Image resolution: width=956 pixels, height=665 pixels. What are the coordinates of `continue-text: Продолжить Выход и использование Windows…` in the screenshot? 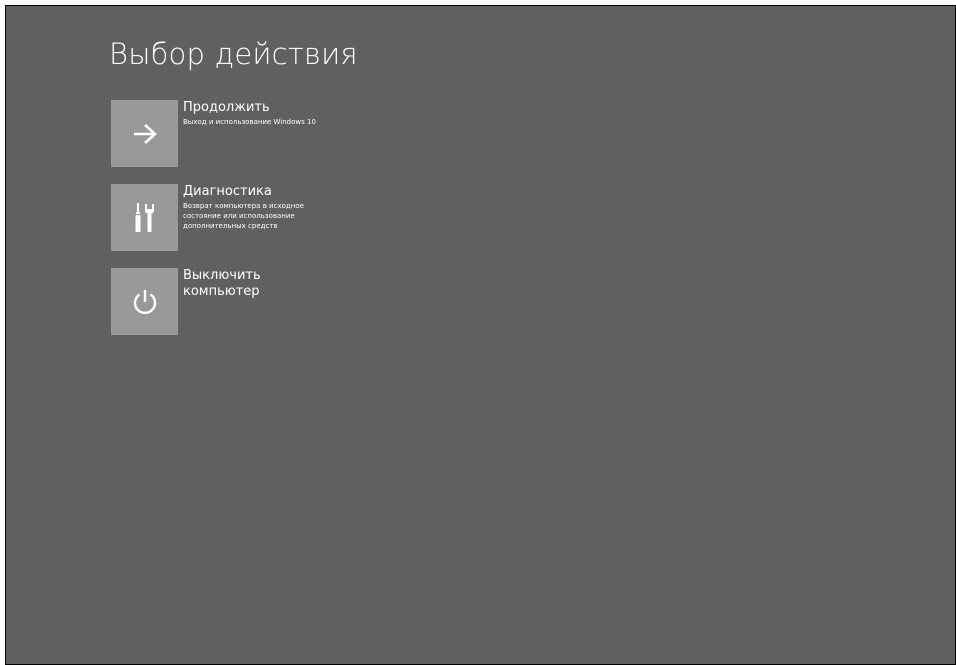 It's located at (263, 113).